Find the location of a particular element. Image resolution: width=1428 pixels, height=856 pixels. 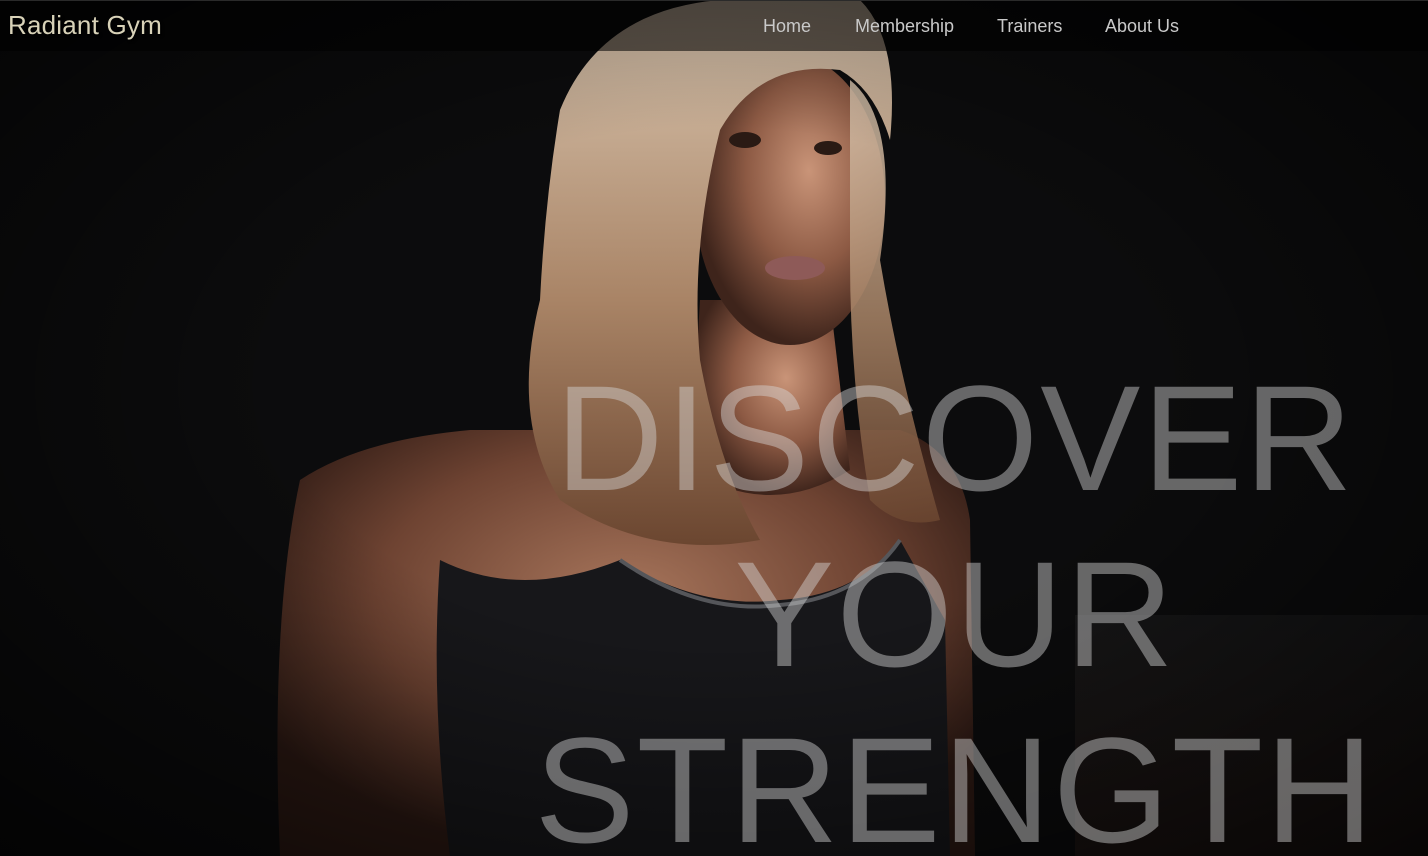

headline-line-3: STRENGTH is located at coordinates (955, 781).